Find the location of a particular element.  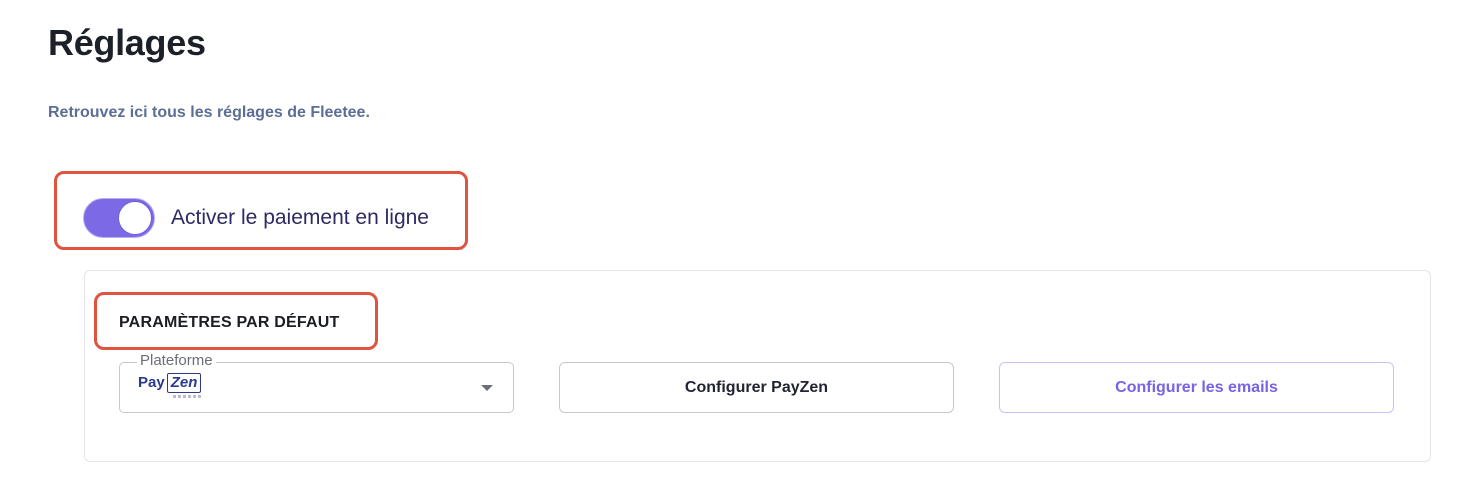

switch-knob is located at coordinates (135, 218).